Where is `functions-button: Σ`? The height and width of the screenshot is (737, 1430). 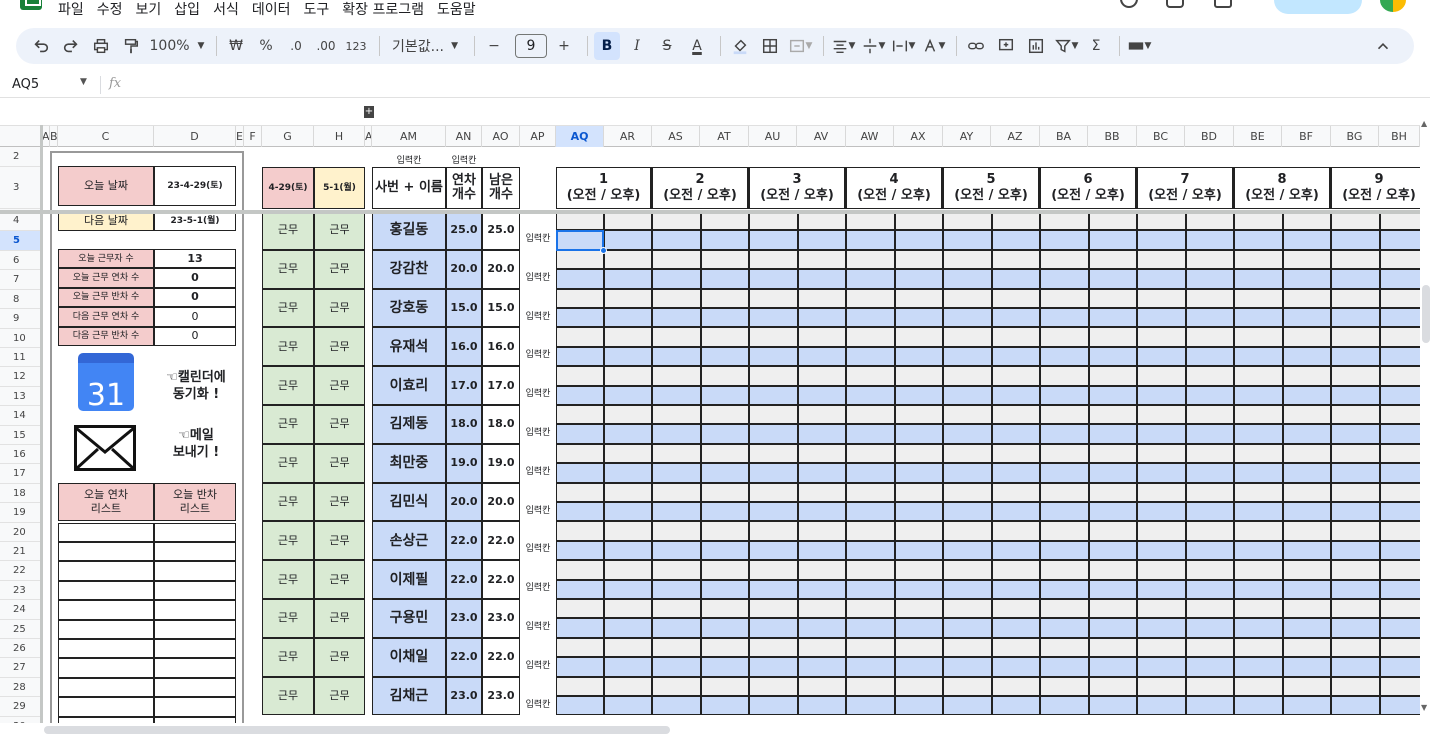 functions-button: Σ is located at coordinates (1096, 46).